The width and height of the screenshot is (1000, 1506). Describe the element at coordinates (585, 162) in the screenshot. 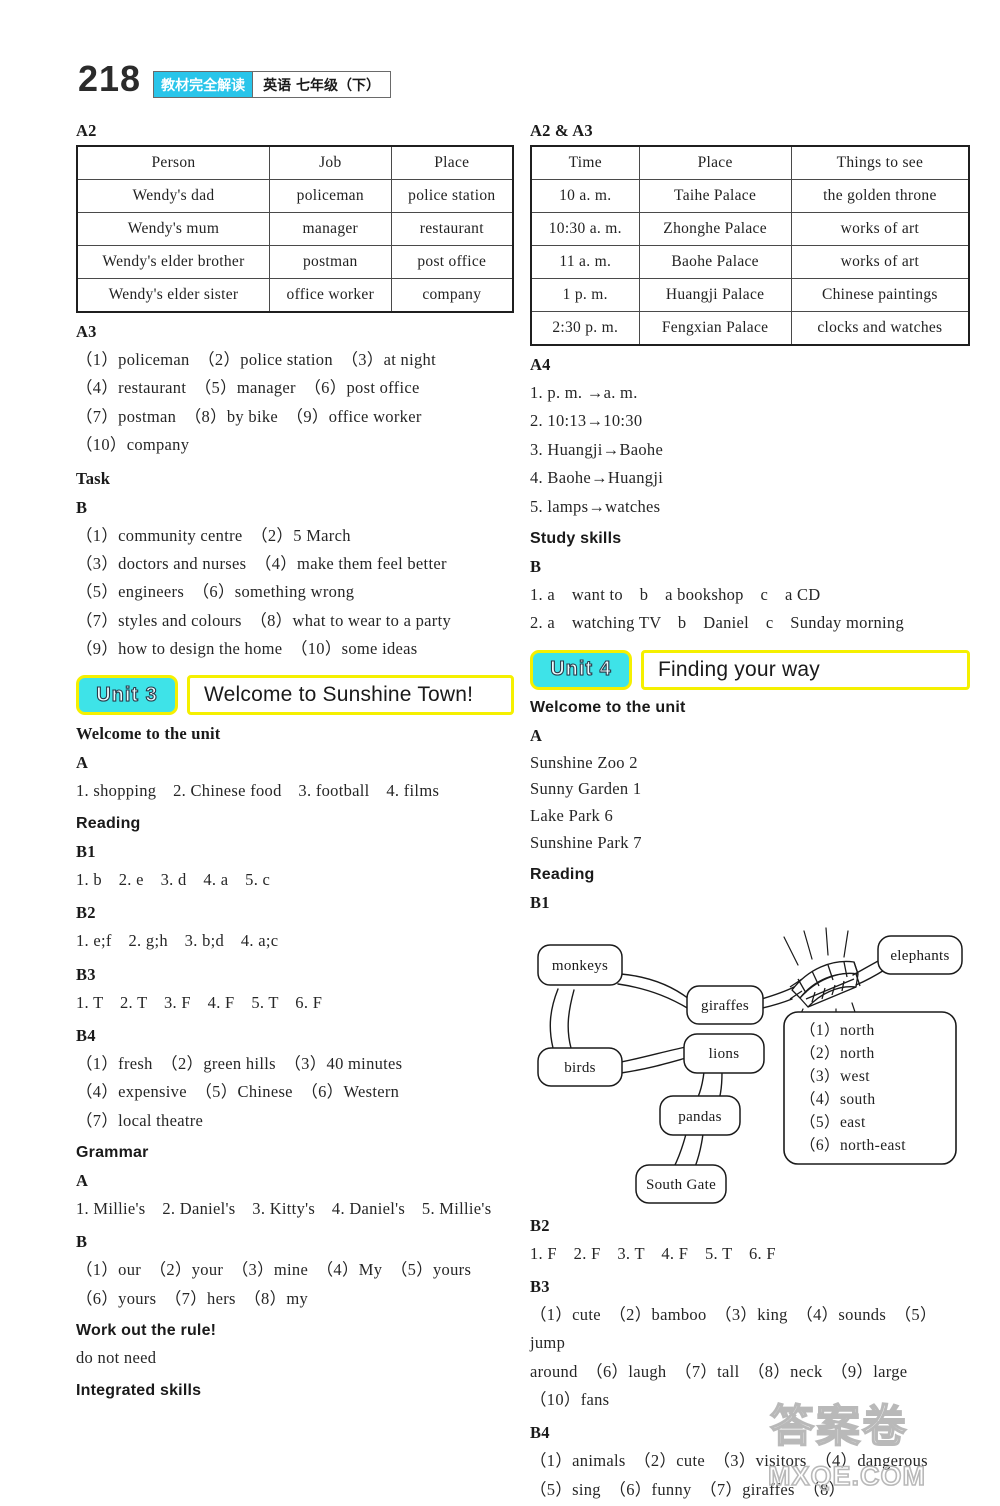

I see `column-header-time: Time` at that location.